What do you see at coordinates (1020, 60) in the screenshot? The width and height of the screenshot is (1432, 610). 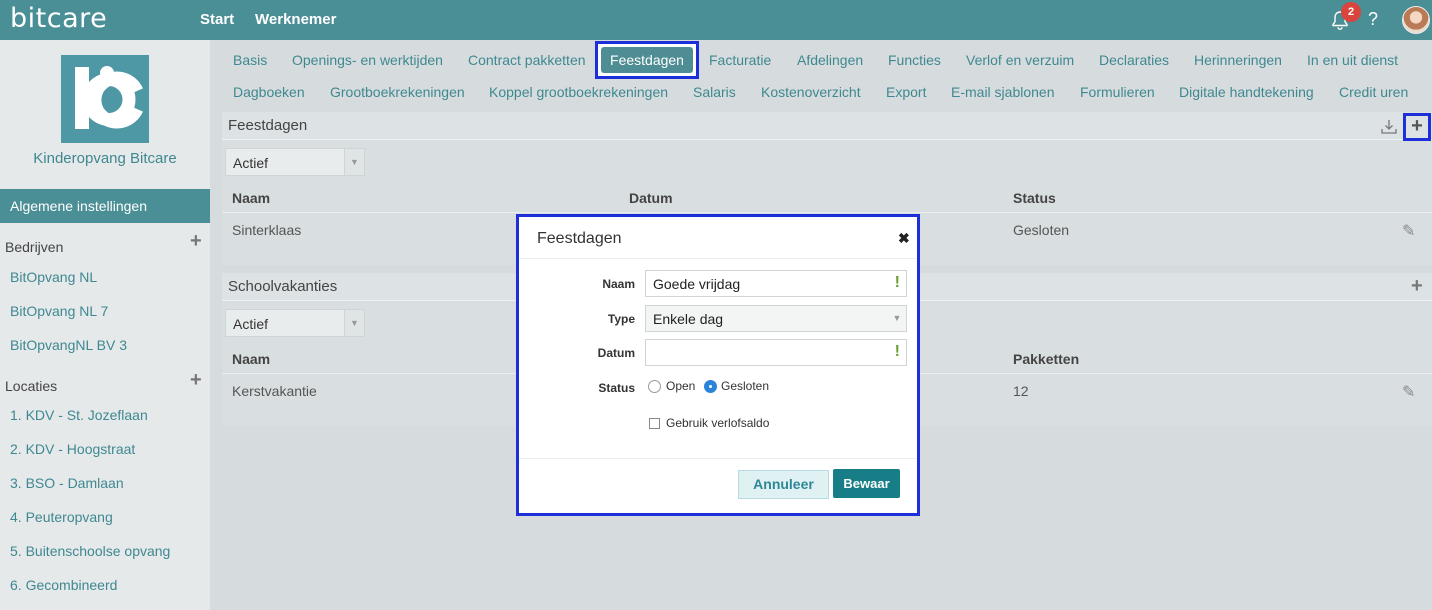 I see `tab-verlof-verzuim: Verlof en verzuim` at bounding box center [1020, 60].